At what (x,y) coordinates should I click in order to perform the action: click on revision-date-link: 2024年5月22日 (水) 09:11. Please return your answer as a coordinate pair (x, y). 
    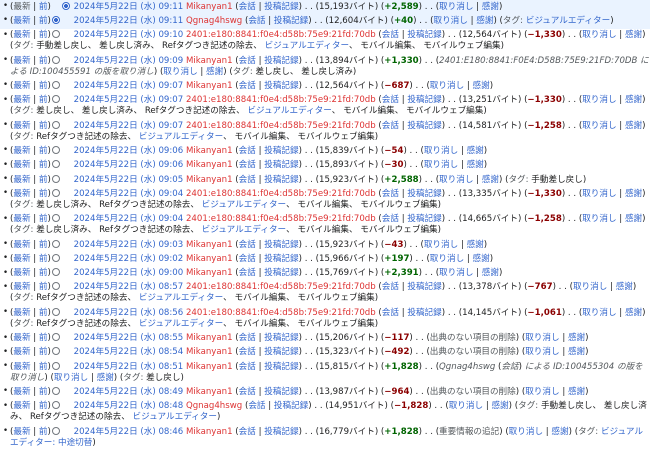
    Looking at the image, I should click on (129, 7).